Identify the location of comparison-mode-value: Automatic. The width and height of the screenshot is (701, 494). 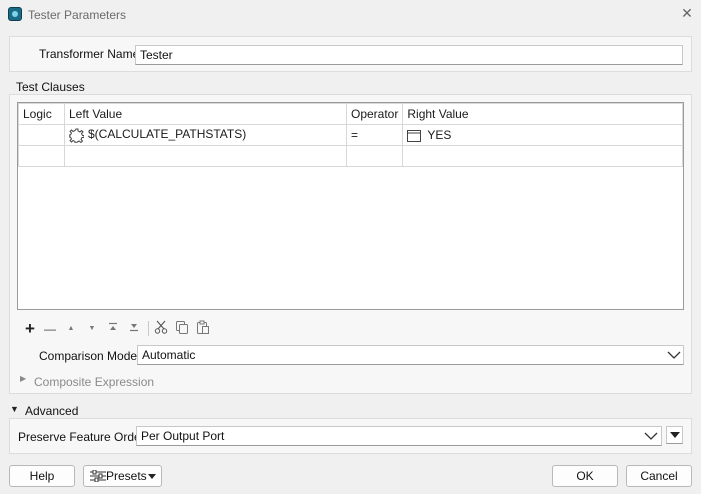
(169, 355).